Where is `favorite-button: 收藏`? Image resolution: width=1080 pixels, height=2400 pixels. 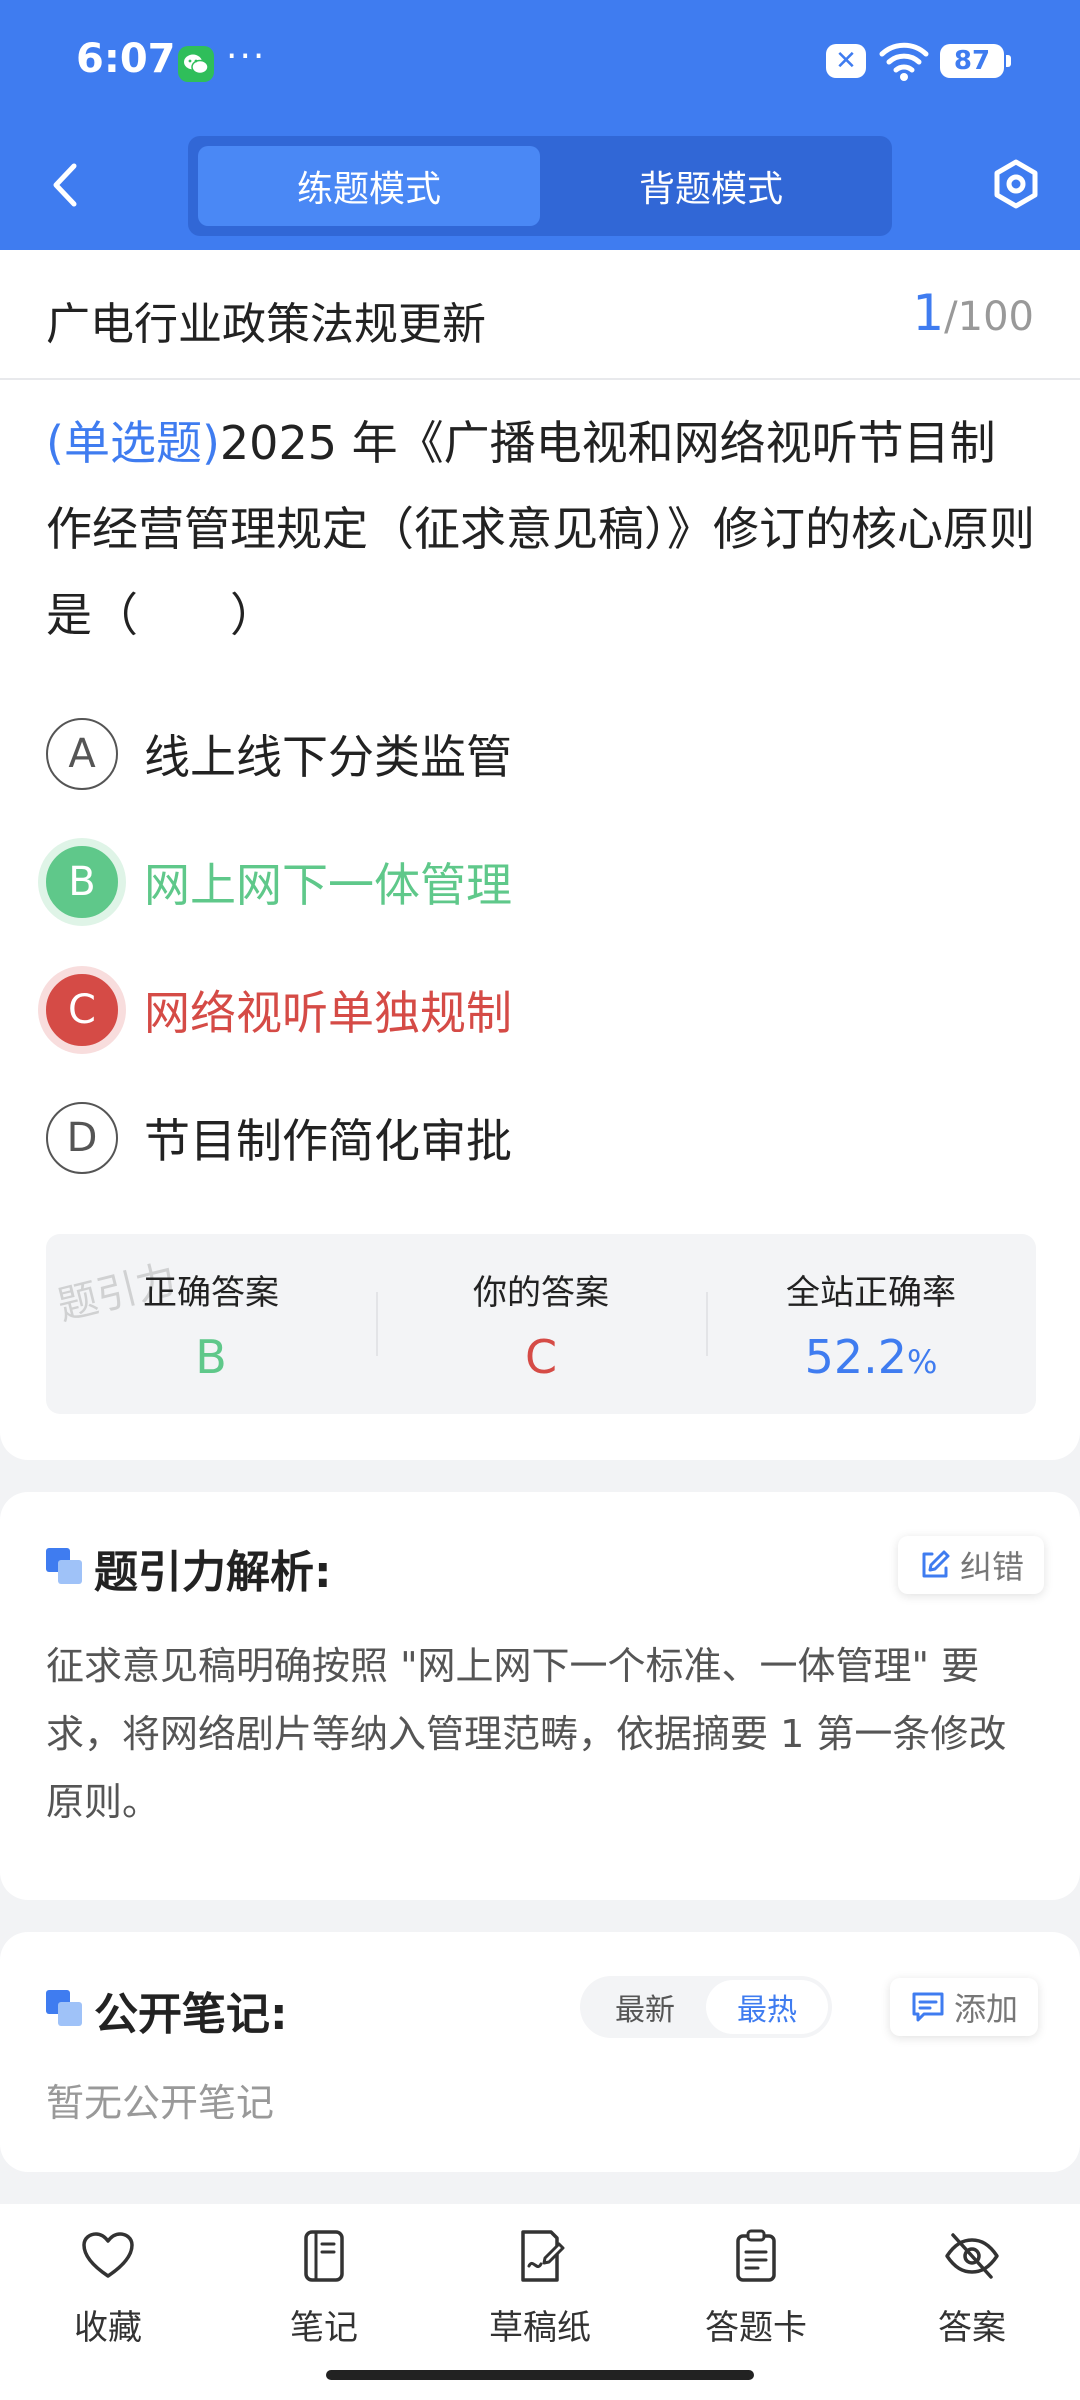 favorite-button: 收藏 is located at coordinates (108, 2313).